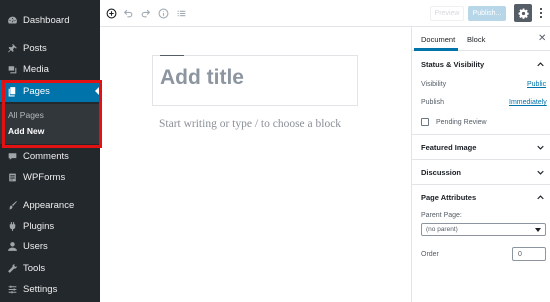  Describe the element at coordinates (434, 84) in the screenshot. I see `visibility-label: Visibility` at that location.